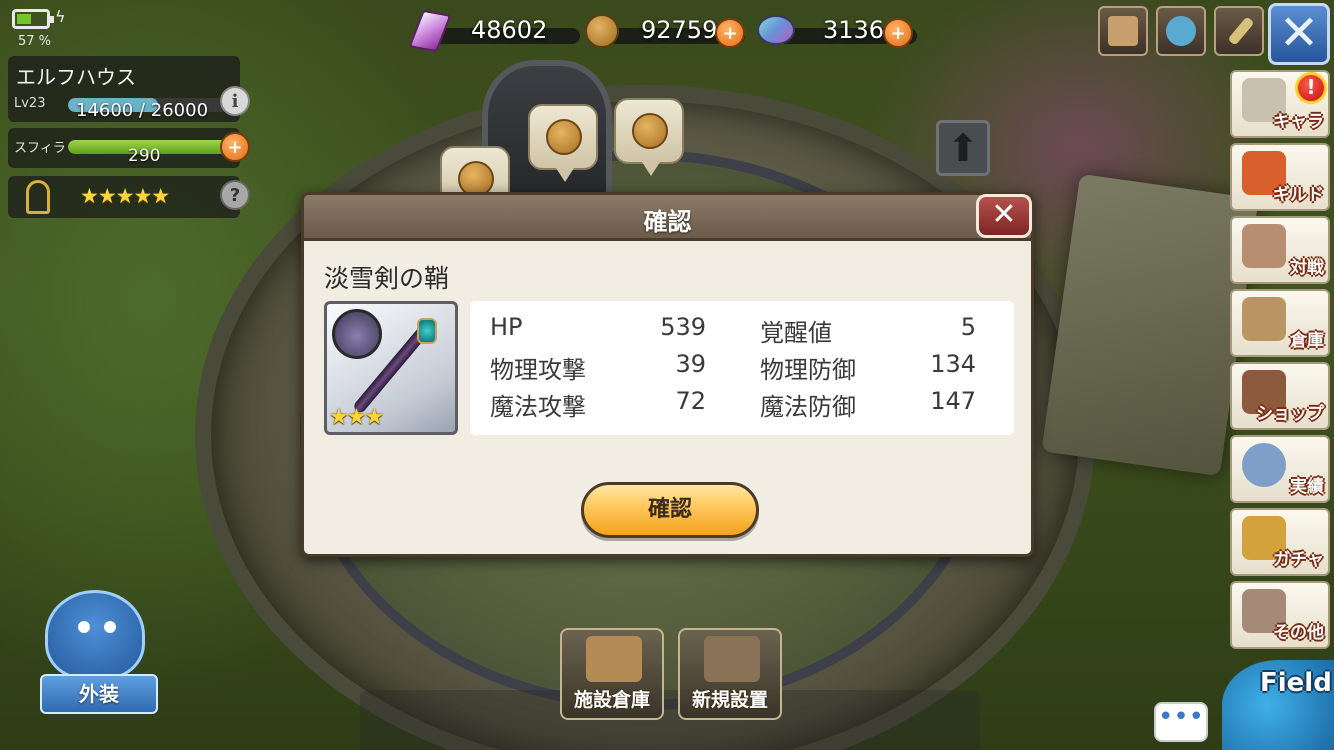 This screenshot has width=1334, height=750. What do you see at coordinates (38, 197) in the screenshot?
I see `lantern-icon` at bounding box center [38, 197].